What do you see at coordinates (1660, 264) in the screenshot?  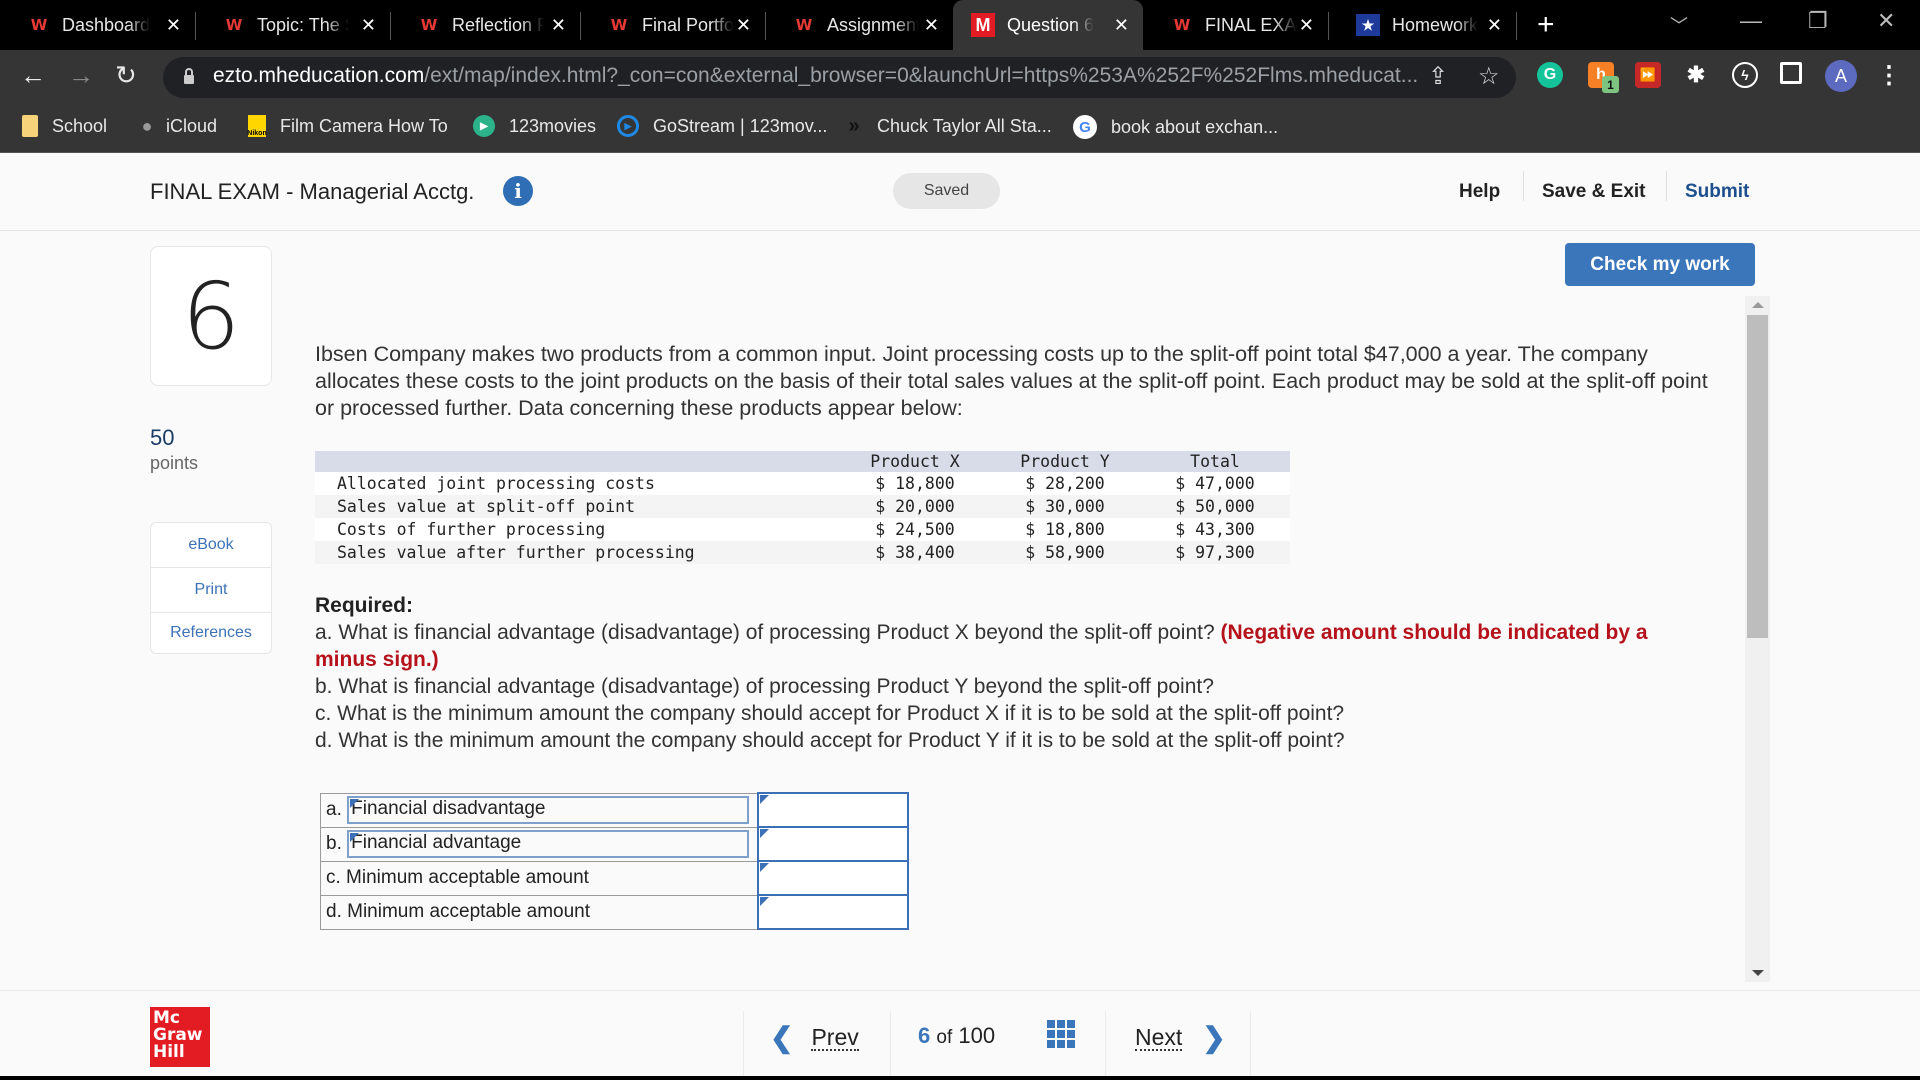 I see `check-my-work-button: Check my work` at bounding box center [1660, 264].